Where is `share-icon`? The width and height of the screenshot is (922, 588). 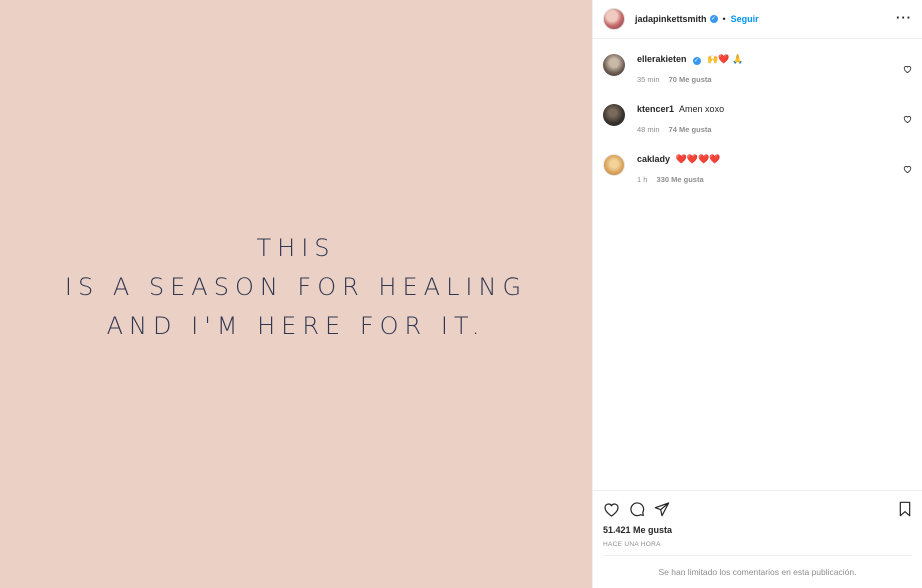 share-icon is located at coordinates (662, 509).